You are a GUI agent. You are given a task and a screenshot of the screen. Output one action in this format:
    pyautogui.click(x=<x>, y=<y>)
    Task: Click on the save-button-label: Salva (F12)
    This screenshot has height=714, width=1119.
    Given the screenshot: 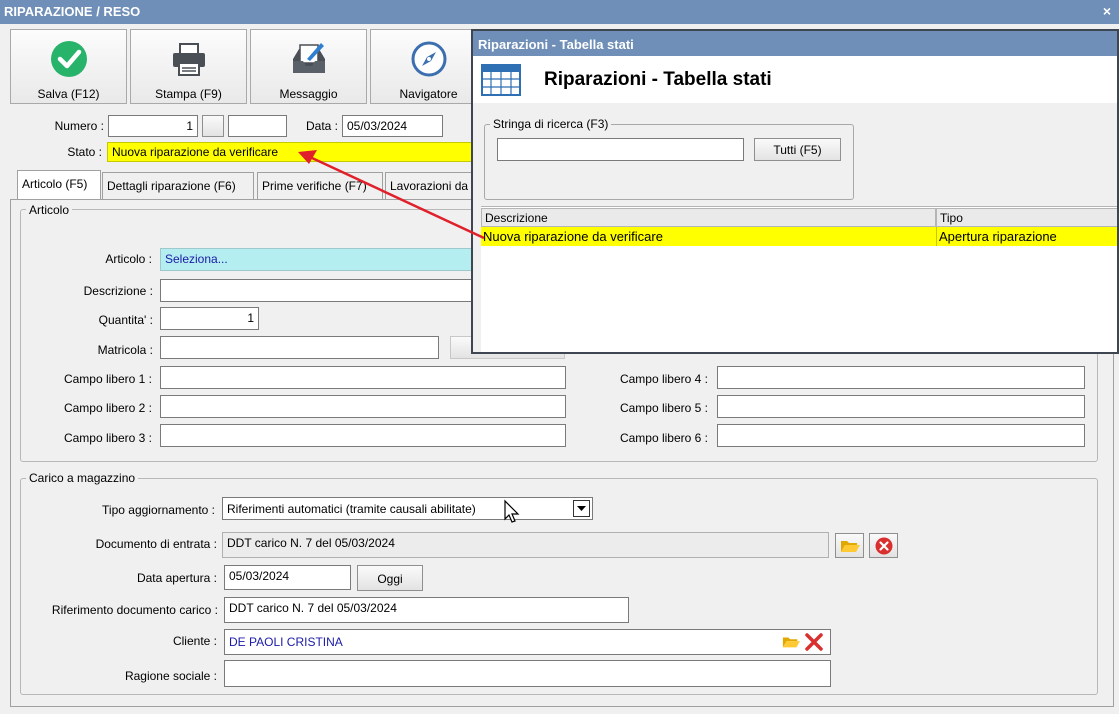 What is the action you would take?
    pyautogui.click(x=68, y=94)
    